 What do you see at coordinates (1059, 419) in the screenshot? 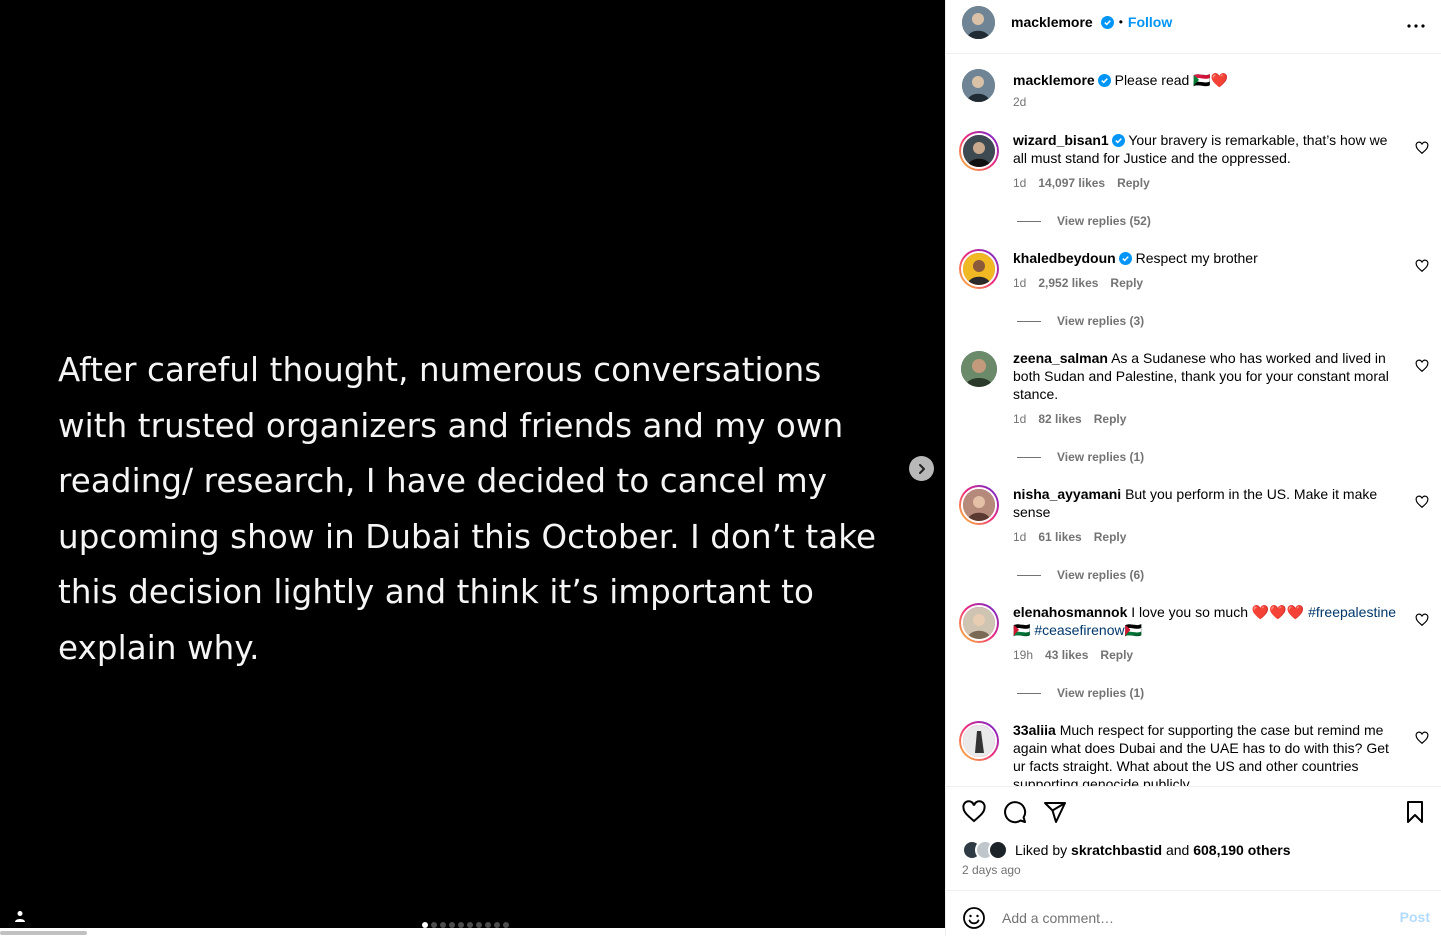
I see `comment-likes: 82 likes` at bounding box center [1059, 419].